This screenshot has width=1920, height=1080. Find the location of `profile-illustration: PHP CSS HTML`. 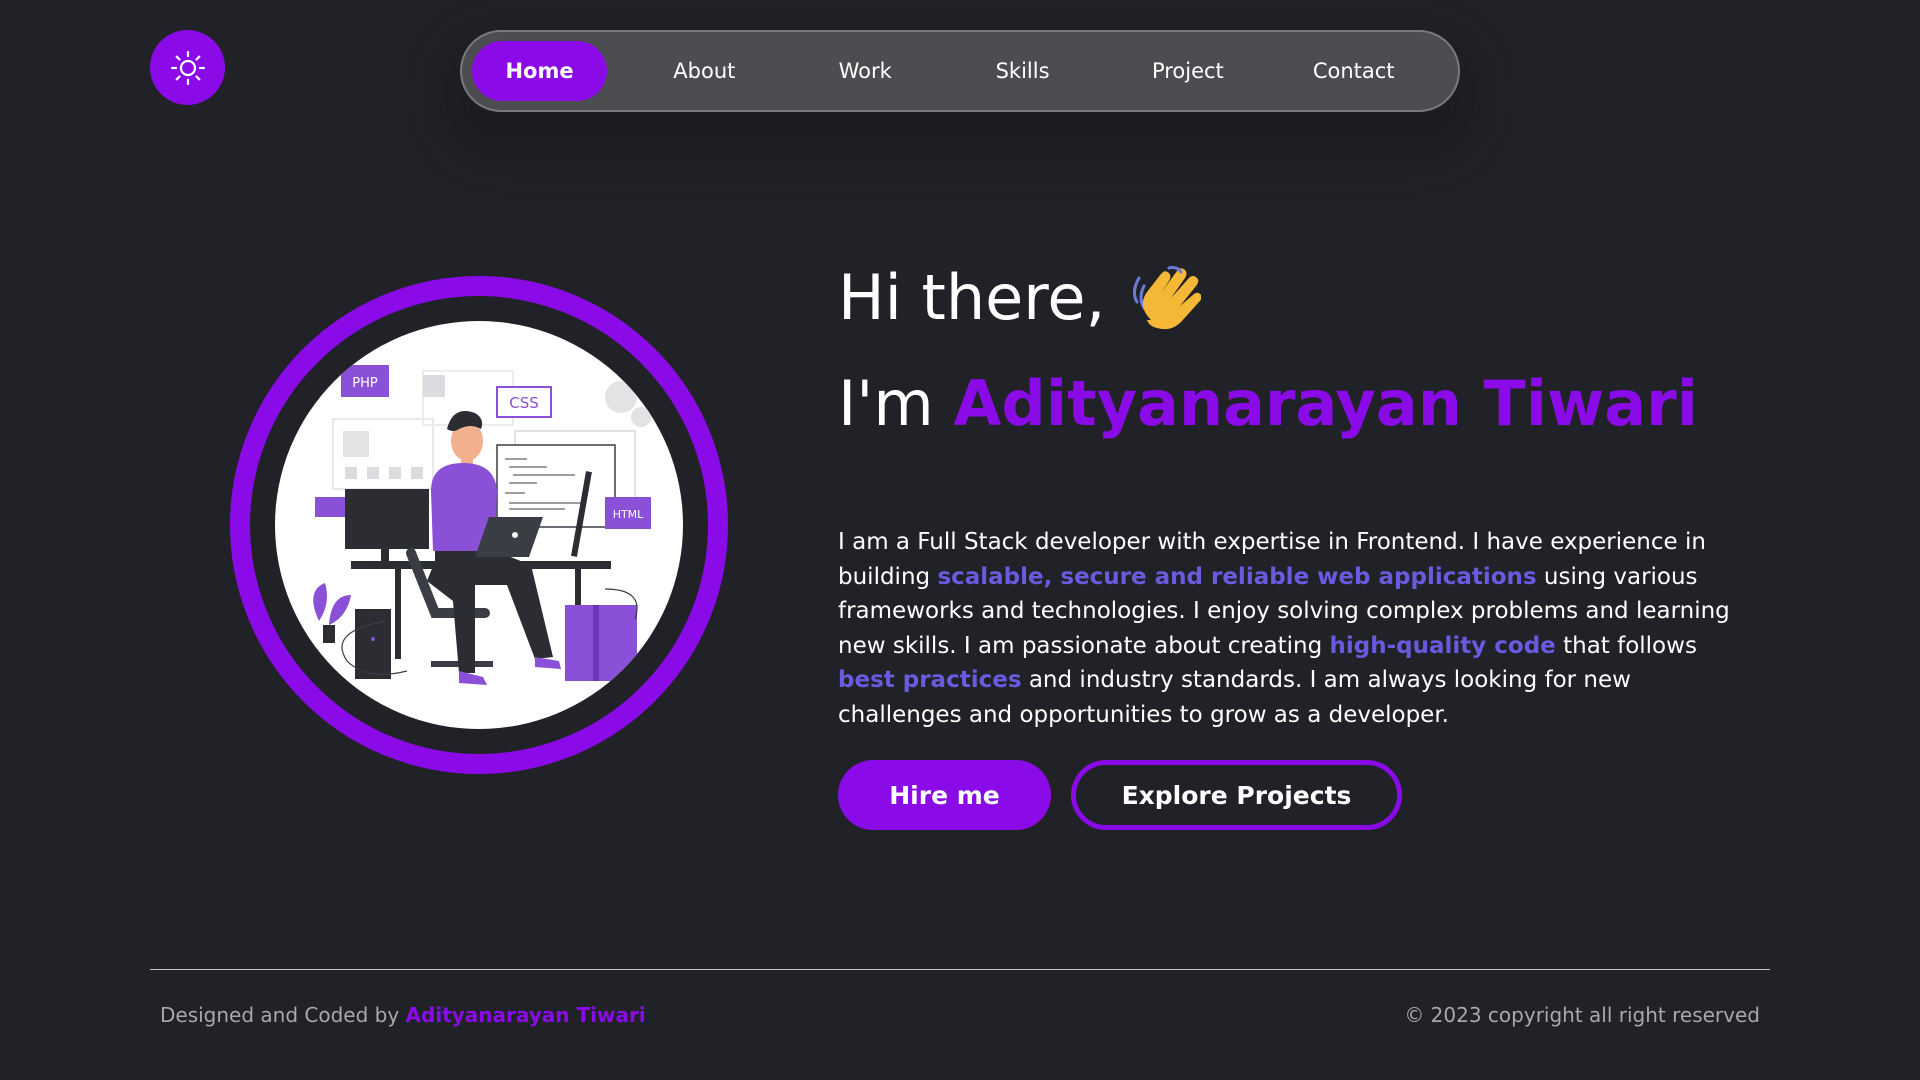

profile-illustration: PHP CSS HTML is located at coordinates (479, 525).